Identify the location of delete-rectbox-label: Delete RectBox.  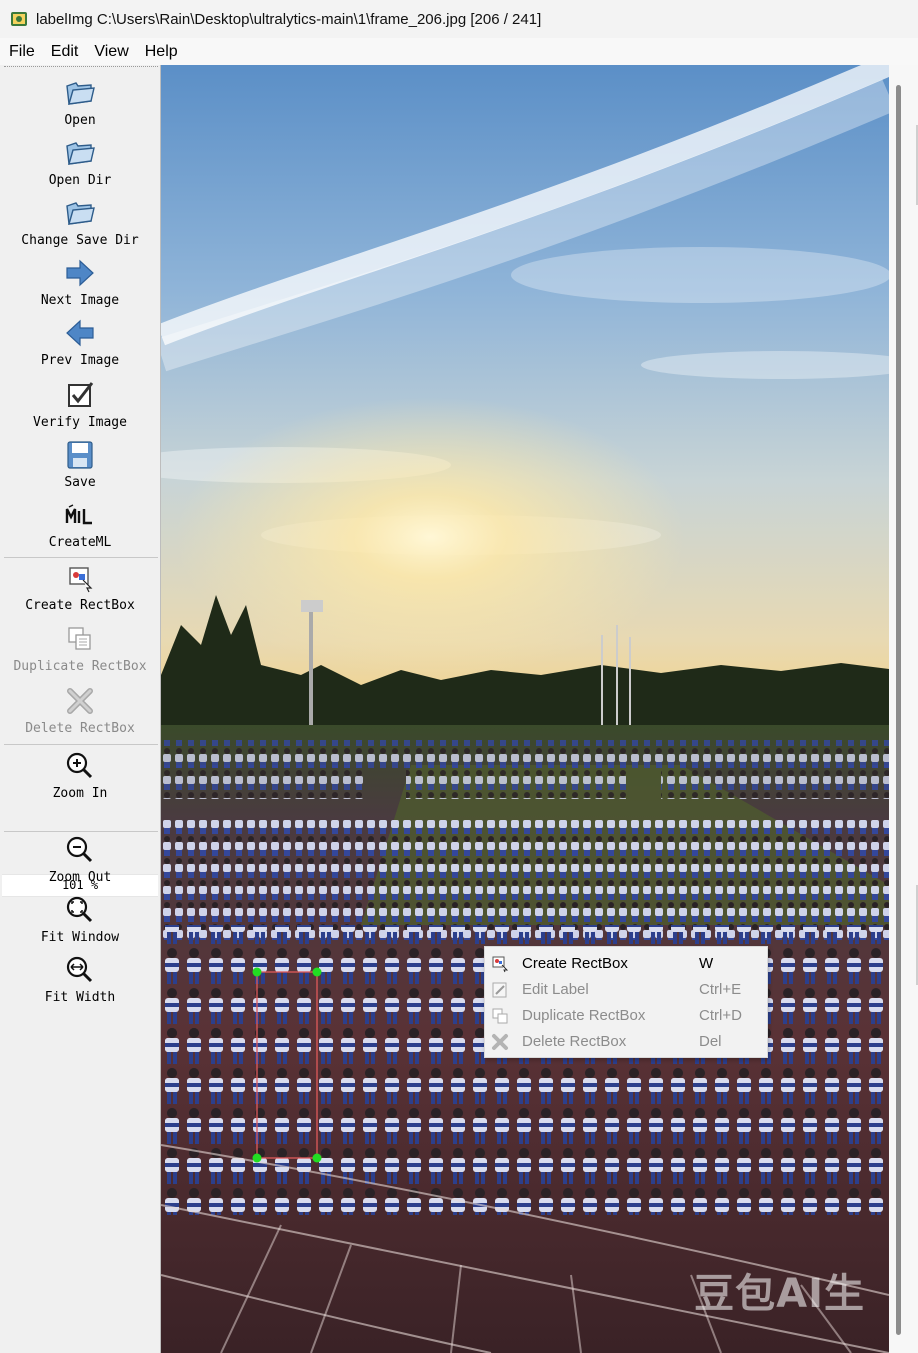
(80, 728).